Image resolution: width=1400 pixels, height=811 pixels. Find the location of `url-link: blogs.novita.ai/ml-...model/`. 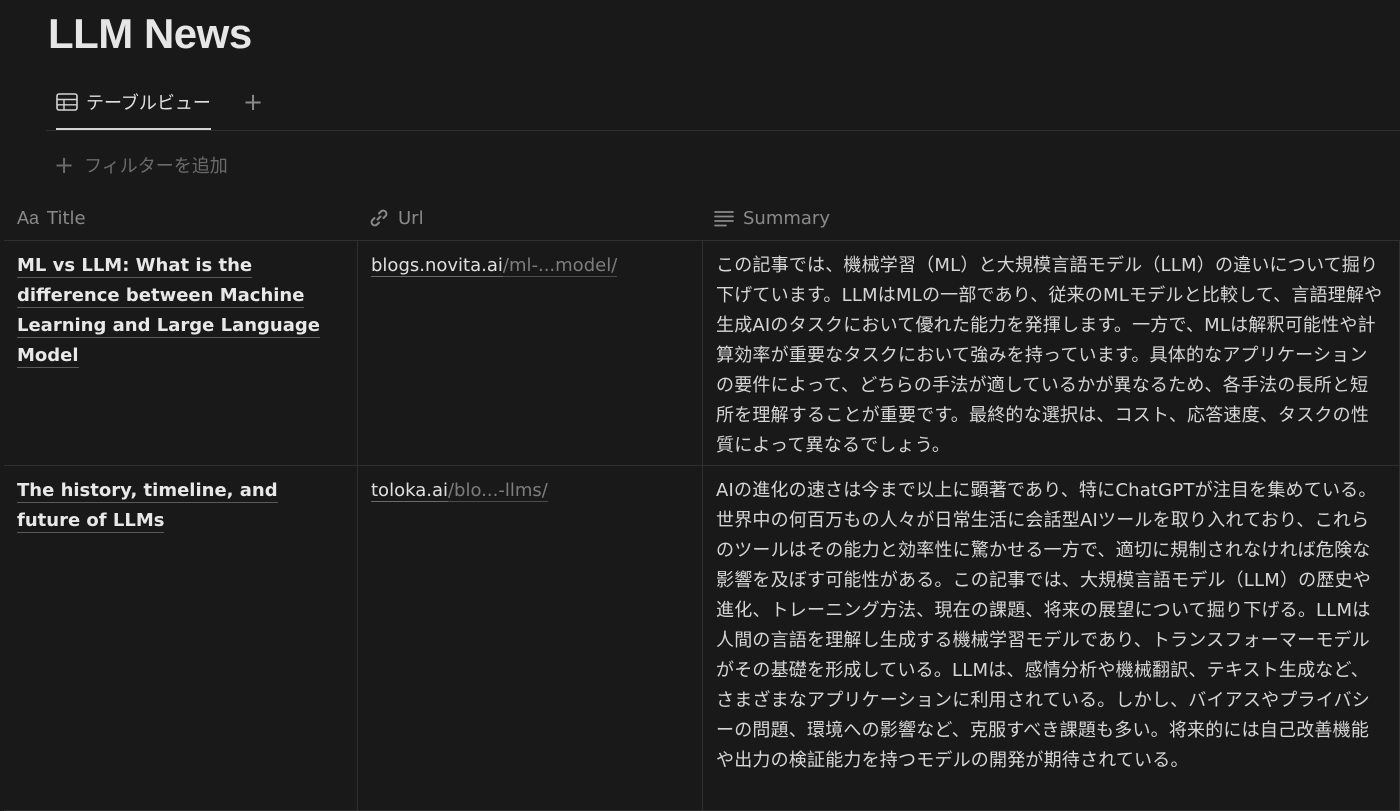

url-link: blogs.novita.ai/ml-...model/ is located at coordinates (530, 266).